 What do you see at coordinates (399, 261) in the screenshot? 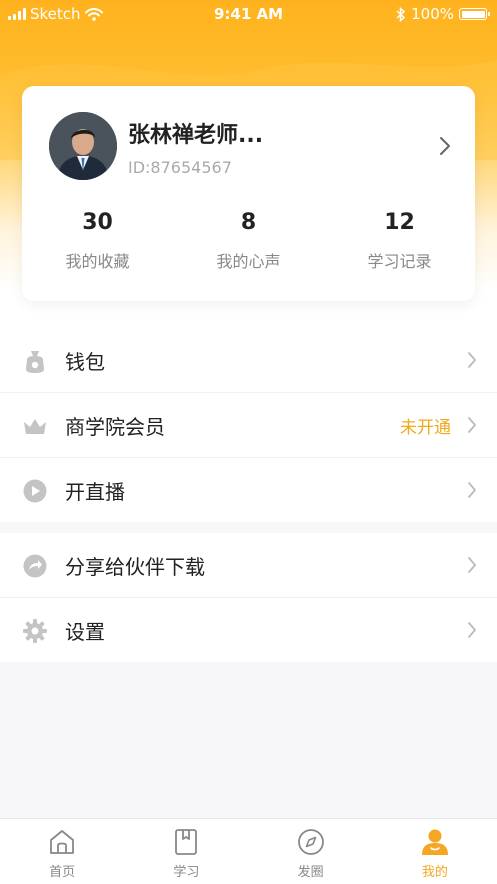
I see `stat-label: 学习记录` at bounding box center [399, 261].